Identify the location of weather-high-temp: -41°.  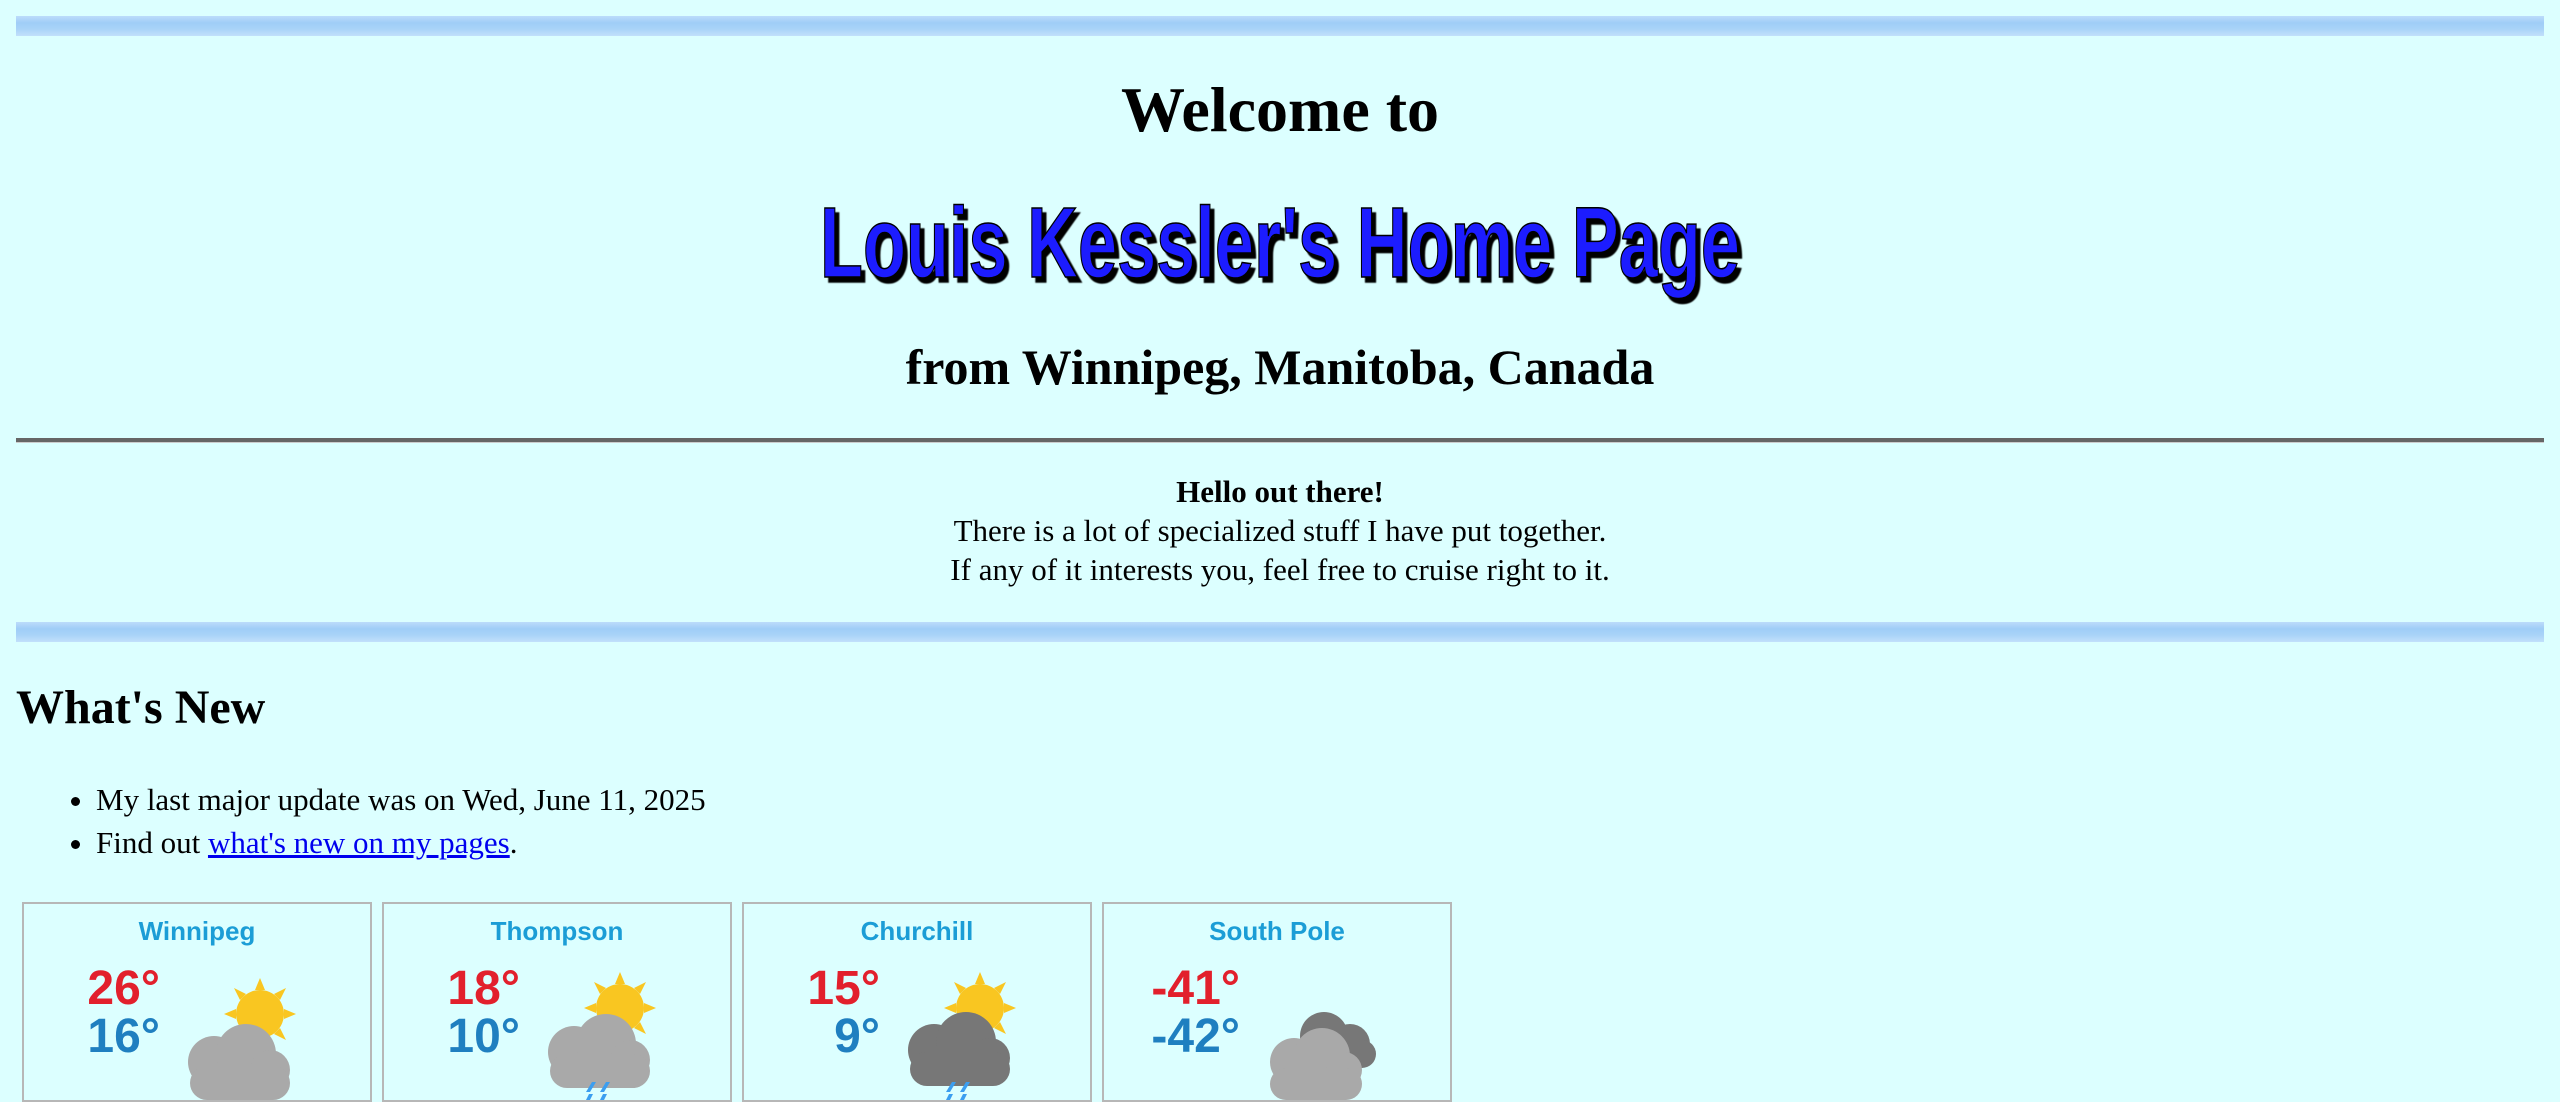
(1195, 988).